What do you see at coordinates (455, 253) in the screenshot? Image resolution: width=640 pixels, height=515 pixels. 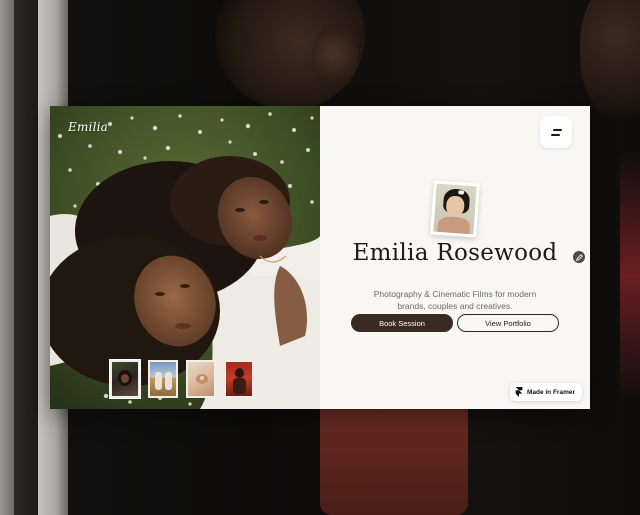 I see `page-title: Emilia Rosewood` at bounding box center [455, 253].